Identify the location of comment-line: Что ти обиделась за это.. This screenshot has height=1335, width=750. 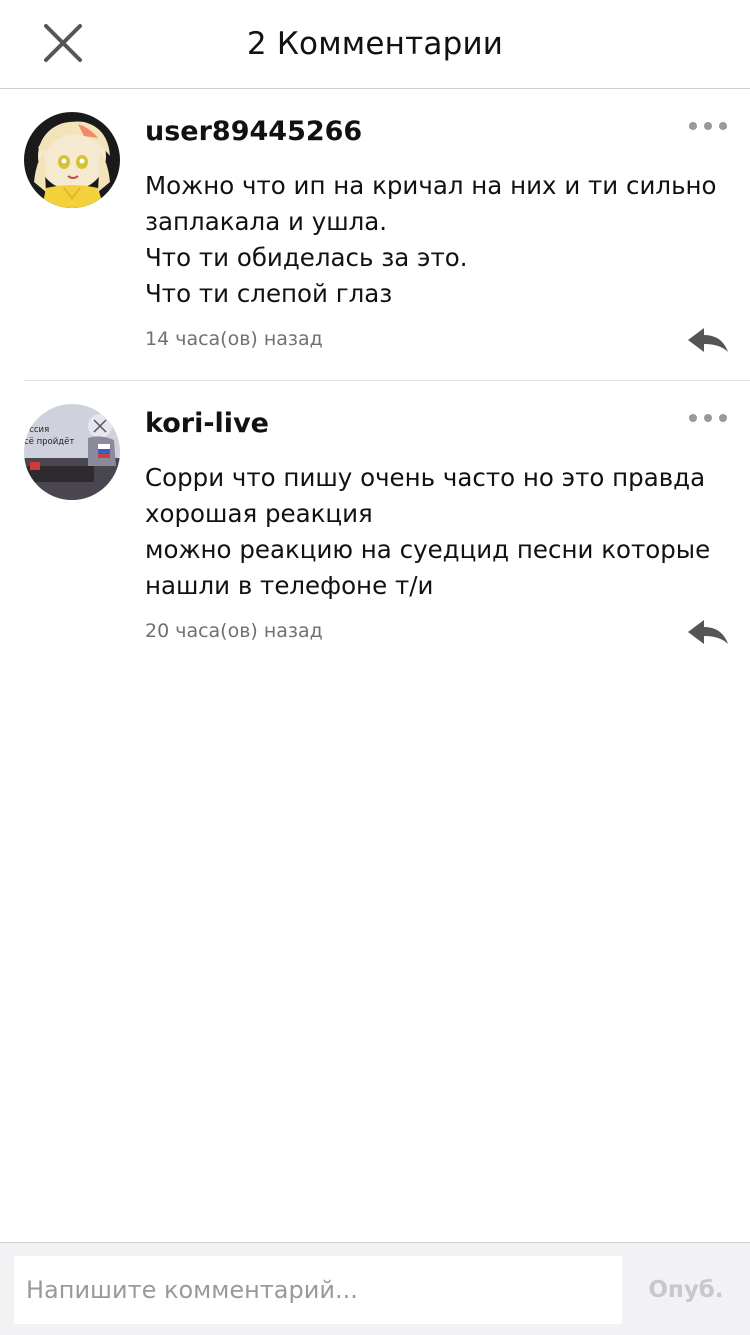
(306, 257).